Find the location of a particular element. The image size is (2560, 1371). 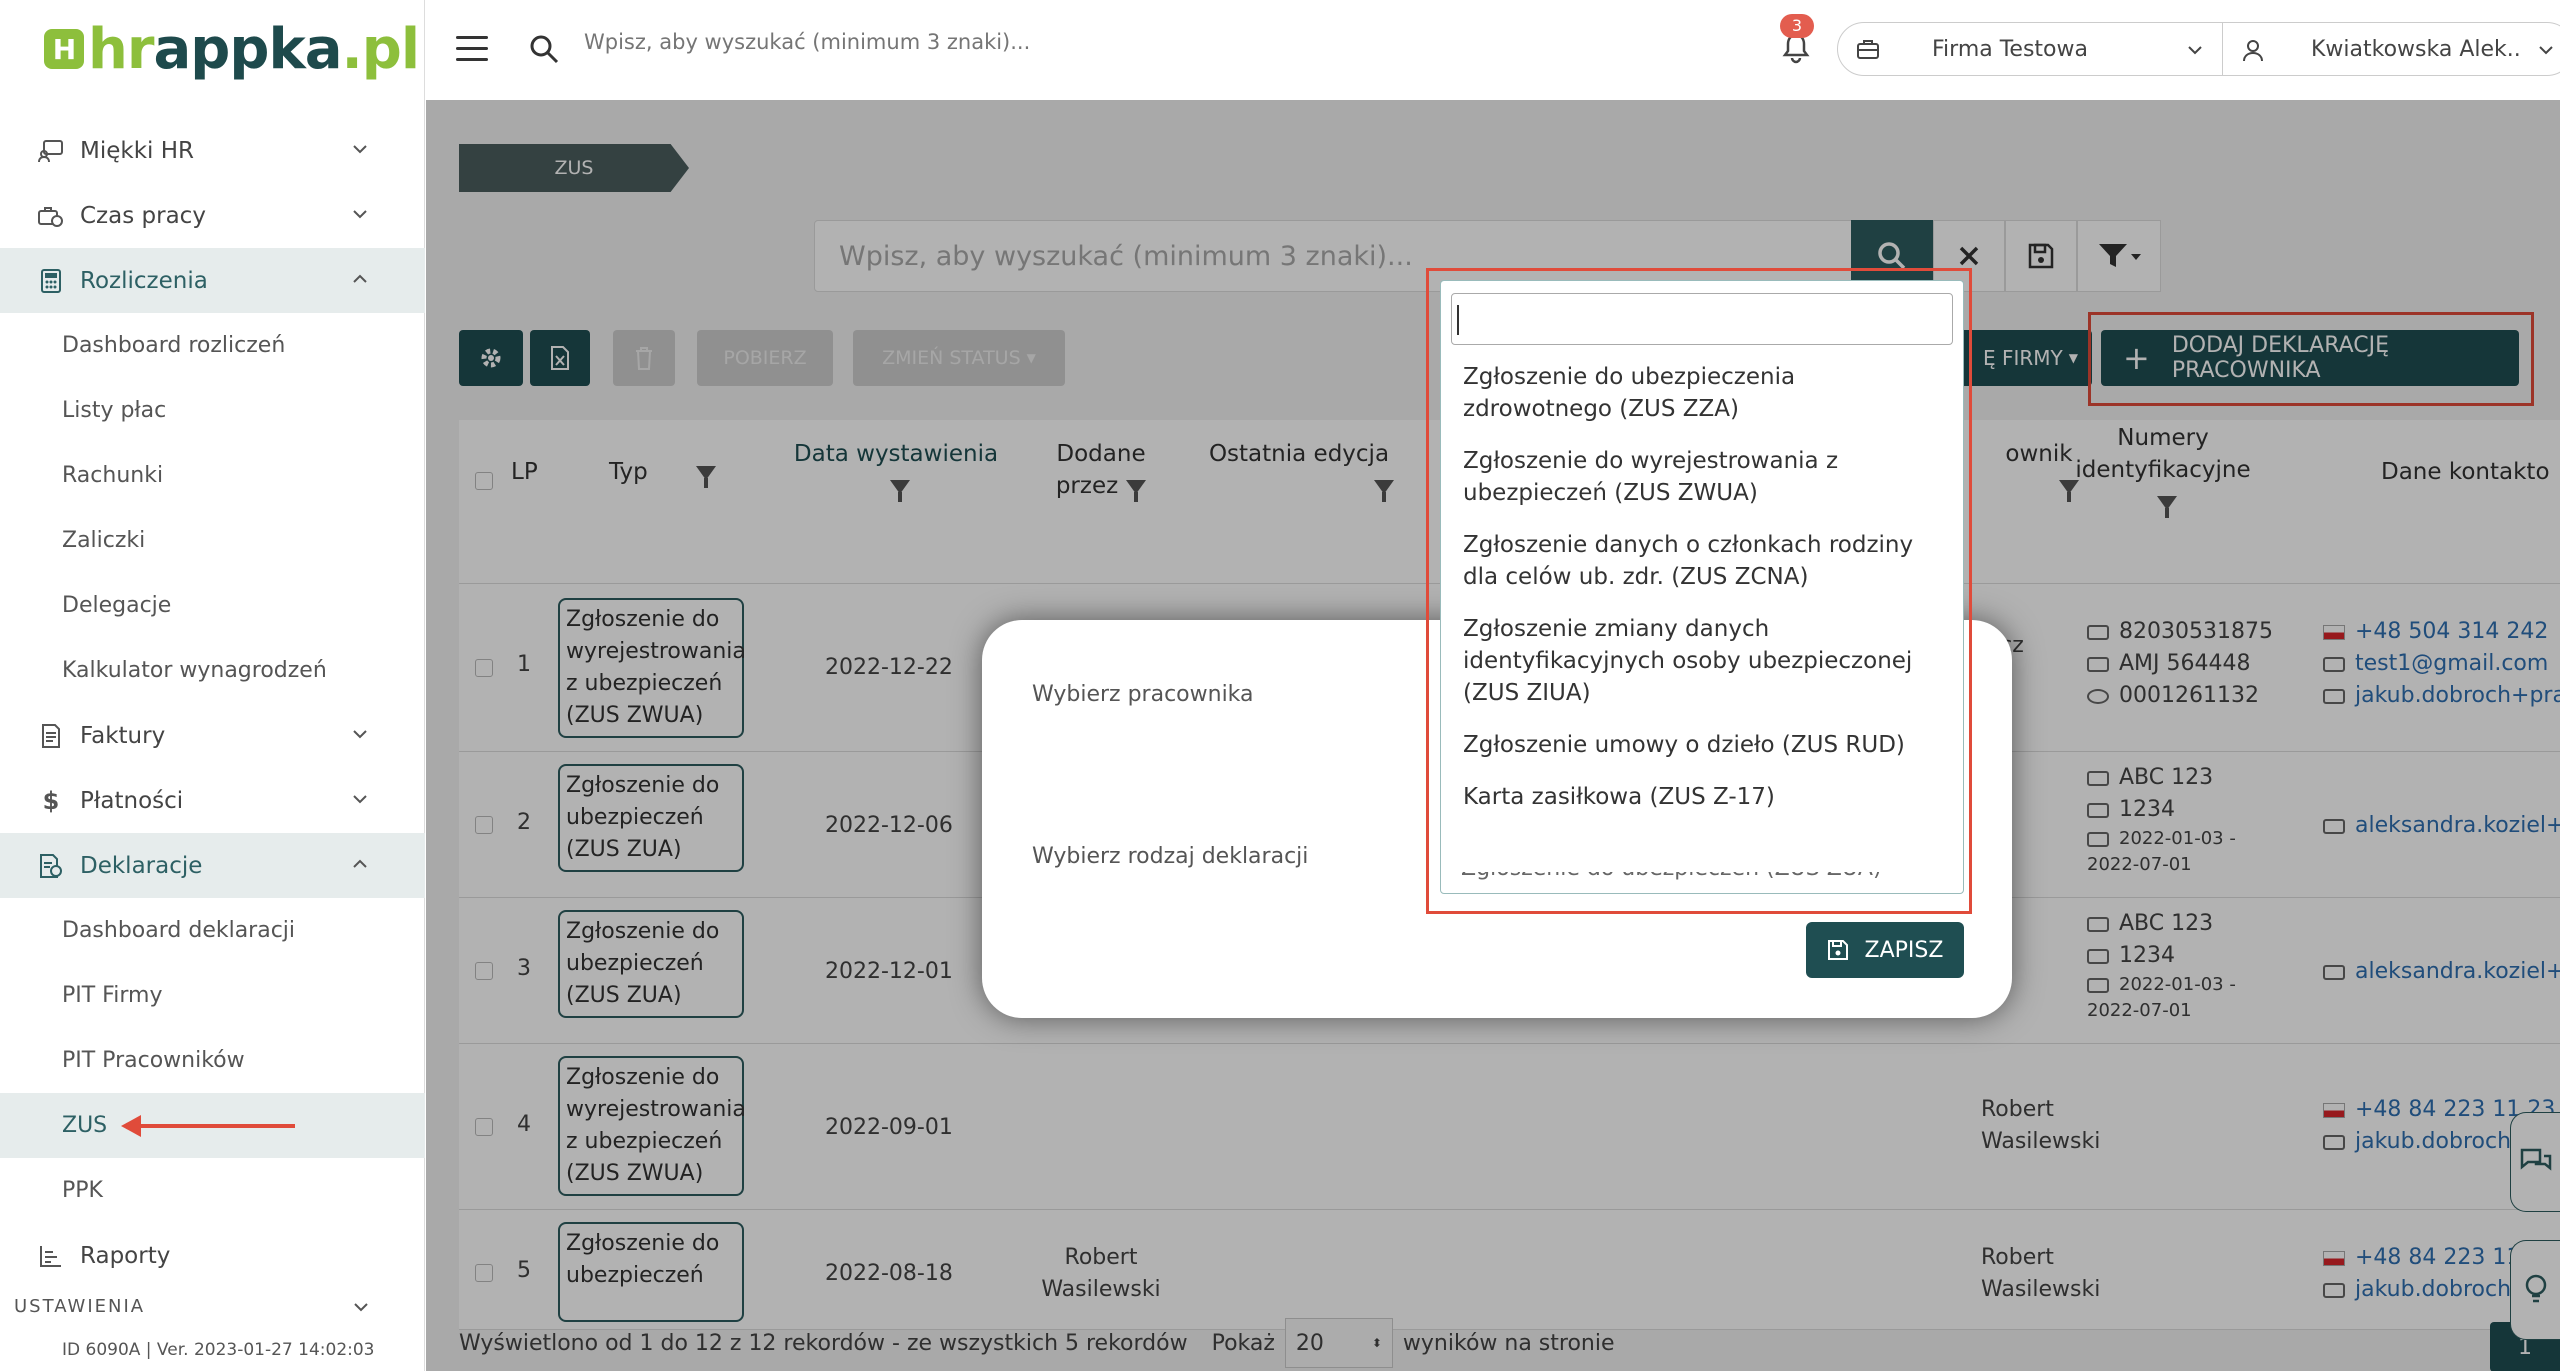

sidebar-item-label: PIT Pracowników is located at coordinates (153, 1060).